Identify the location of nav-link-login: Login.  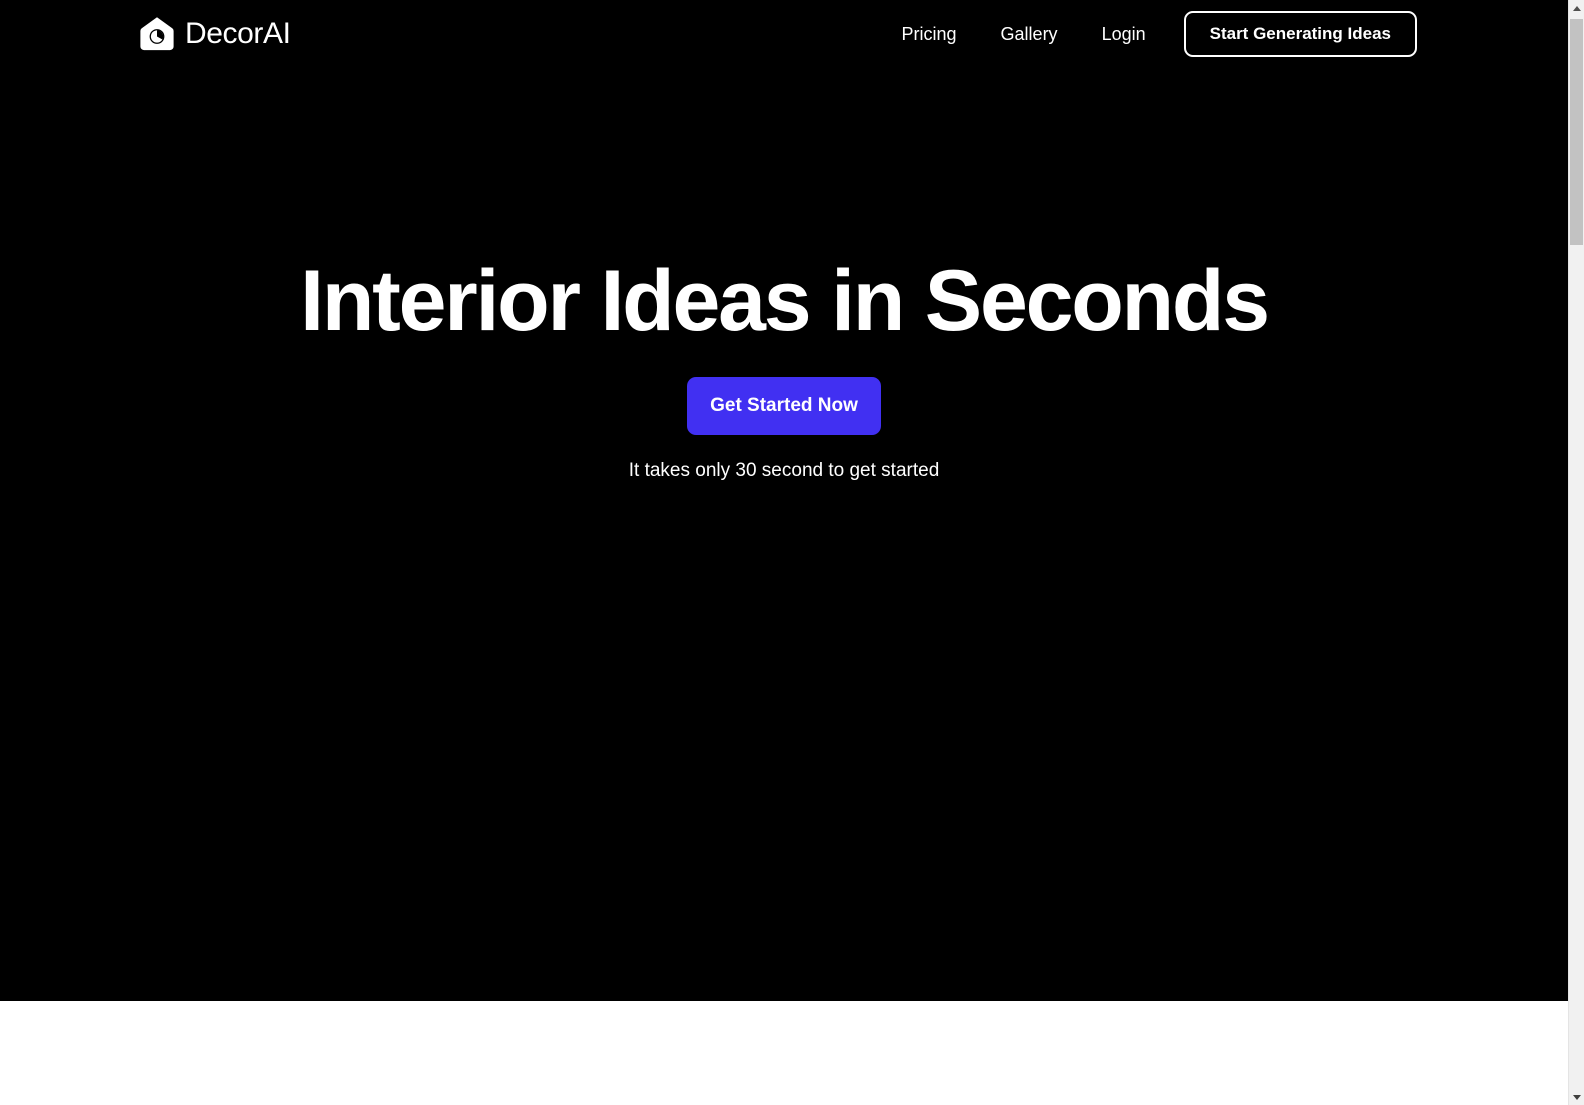
(1124, 34).